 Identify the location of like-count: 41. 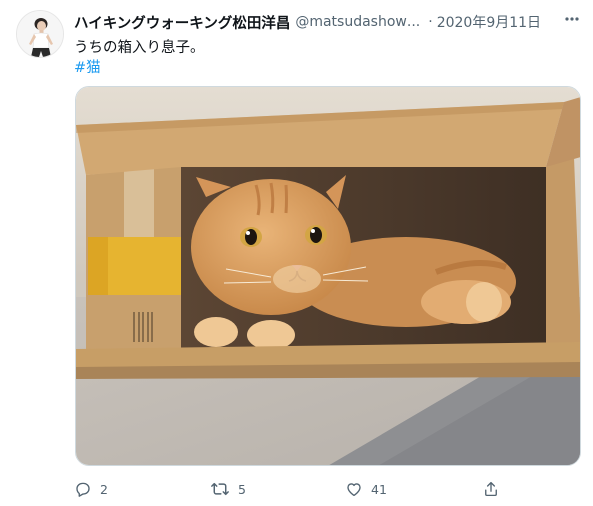
(379, 489).